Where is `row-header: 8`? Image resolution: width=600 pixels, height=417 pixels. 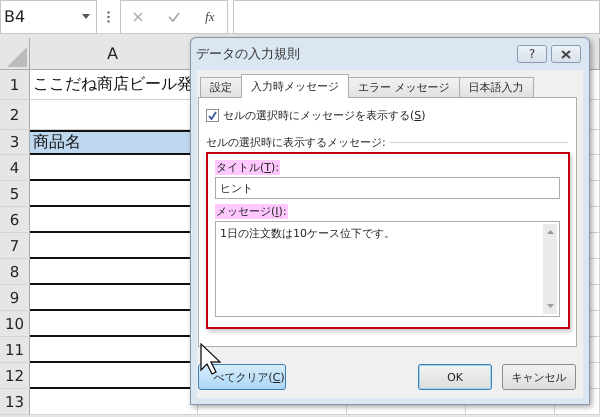 row-header: 8 is located at coordinates (15, 272).